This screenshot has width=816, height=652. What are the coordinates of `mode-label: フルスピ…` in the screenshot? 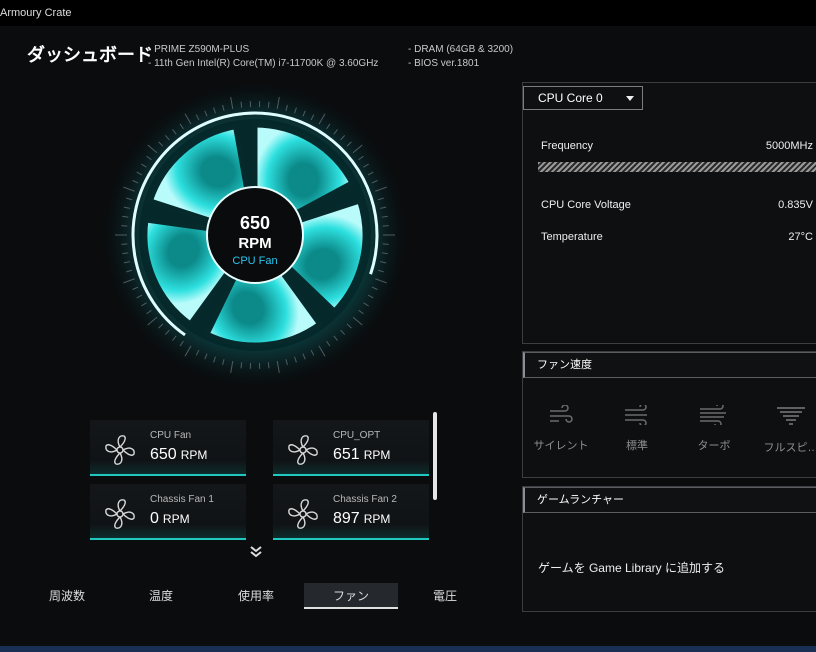 It's located at (789, 448).